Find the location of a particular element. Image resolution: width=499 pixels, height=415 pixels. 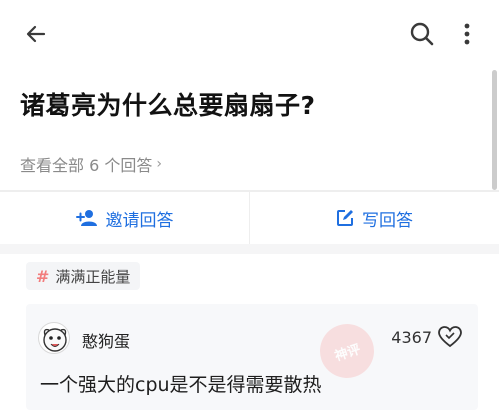

search-button is located at coordinates (422, 34).